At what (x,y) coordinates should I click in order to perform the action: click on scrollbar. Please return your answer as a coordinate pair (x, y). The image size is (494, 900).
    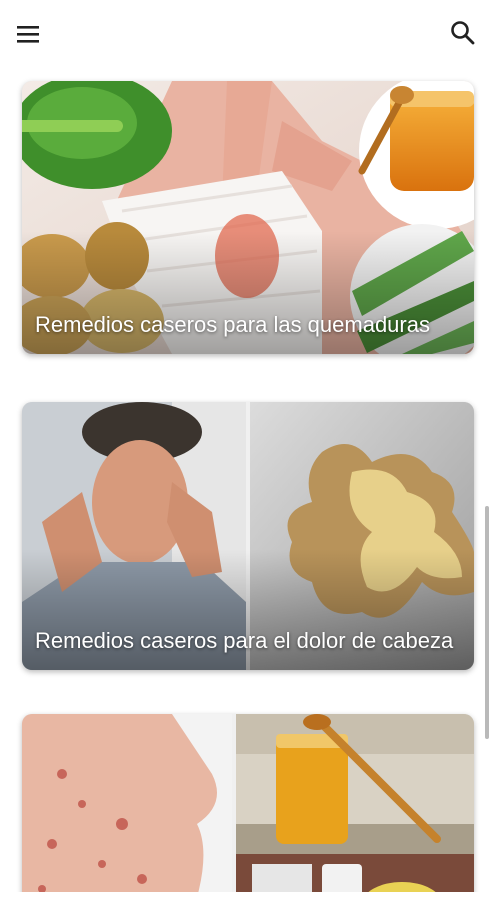
    Looking at the image, I should click on (487, 622).